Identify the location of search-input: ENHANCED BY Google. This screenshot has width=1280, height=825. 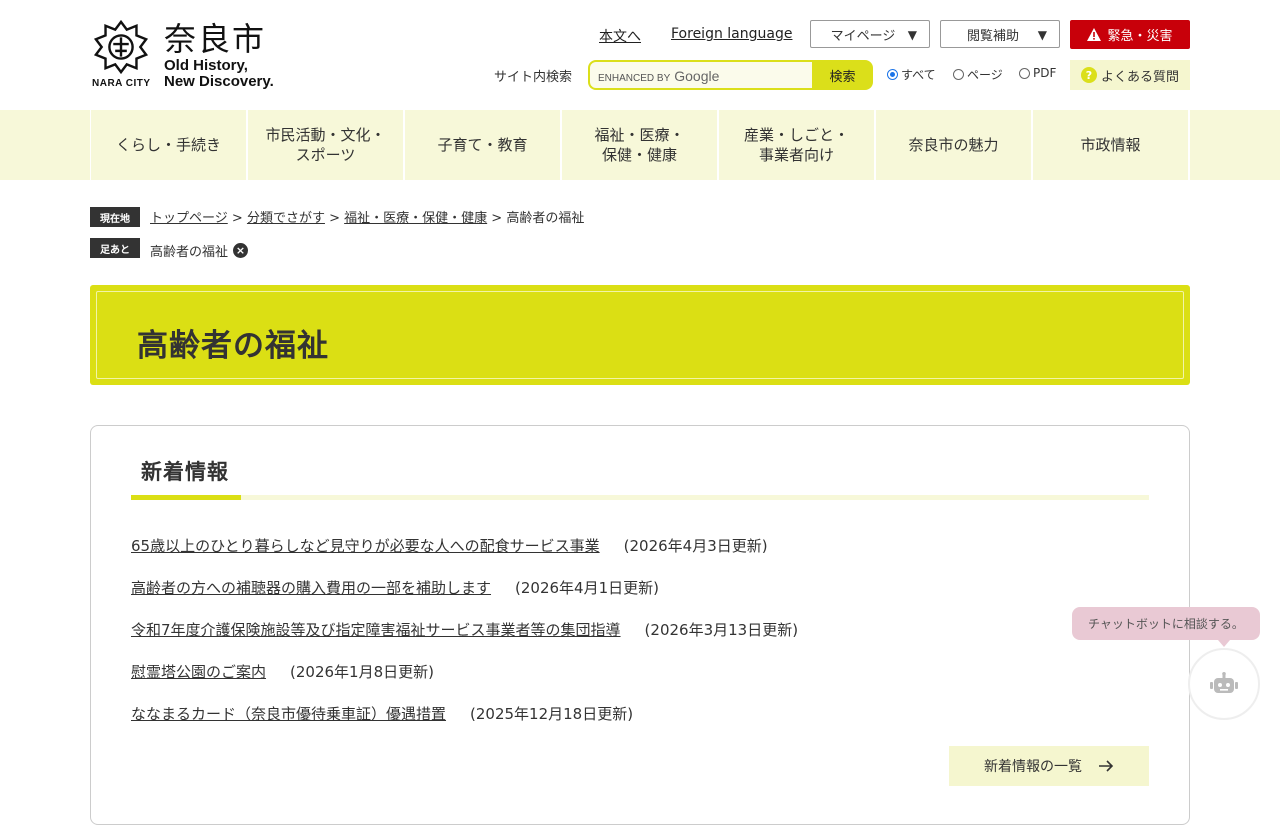
(701, 75).